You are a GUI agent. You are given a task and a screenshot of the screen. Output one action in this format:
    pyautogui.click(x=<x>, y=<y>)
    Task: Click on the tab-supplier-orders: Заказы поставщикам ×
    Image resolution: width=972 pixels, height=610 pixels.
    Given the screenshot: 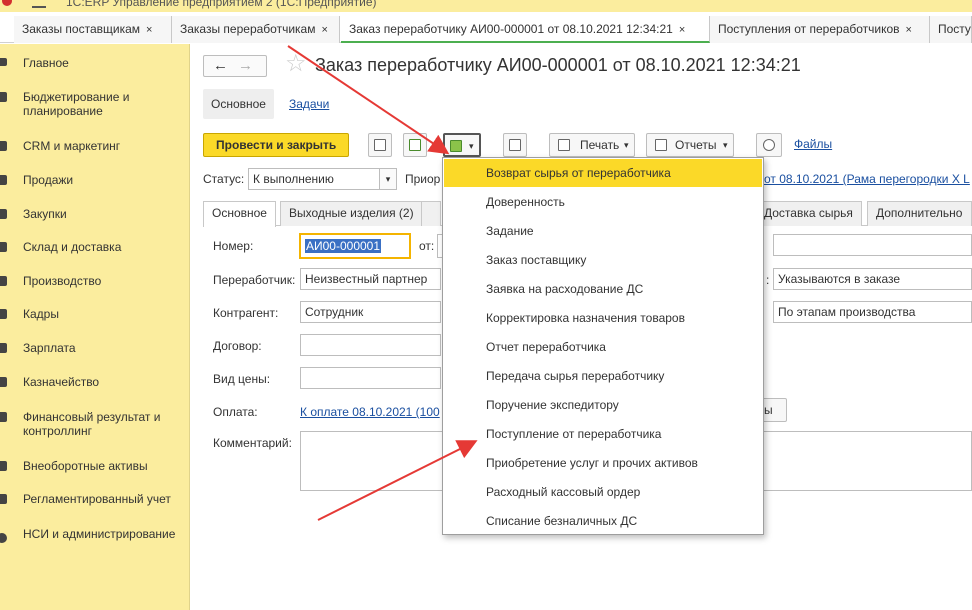 What is the action you would take?
    pyautogui.click(x=93, y=29)
    